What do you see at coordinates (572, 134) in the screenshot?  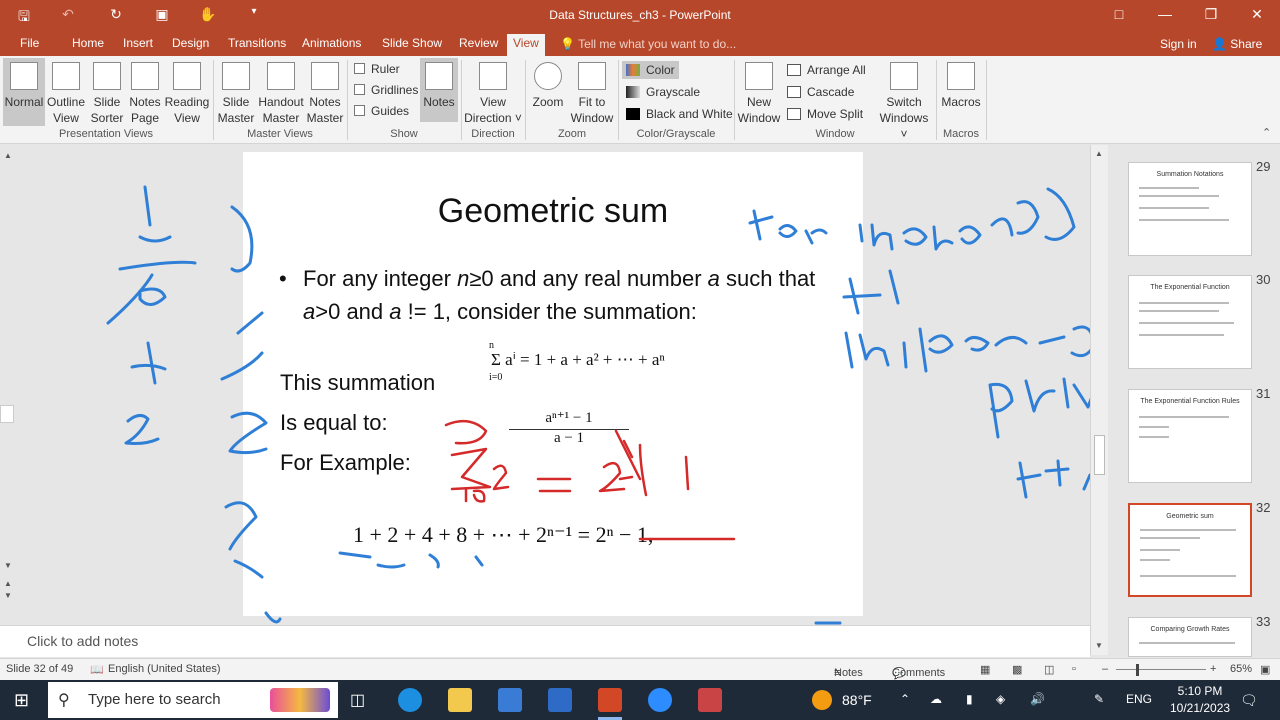 I see `group-label-zoom: Zoom` at bounding box center [572, 134].